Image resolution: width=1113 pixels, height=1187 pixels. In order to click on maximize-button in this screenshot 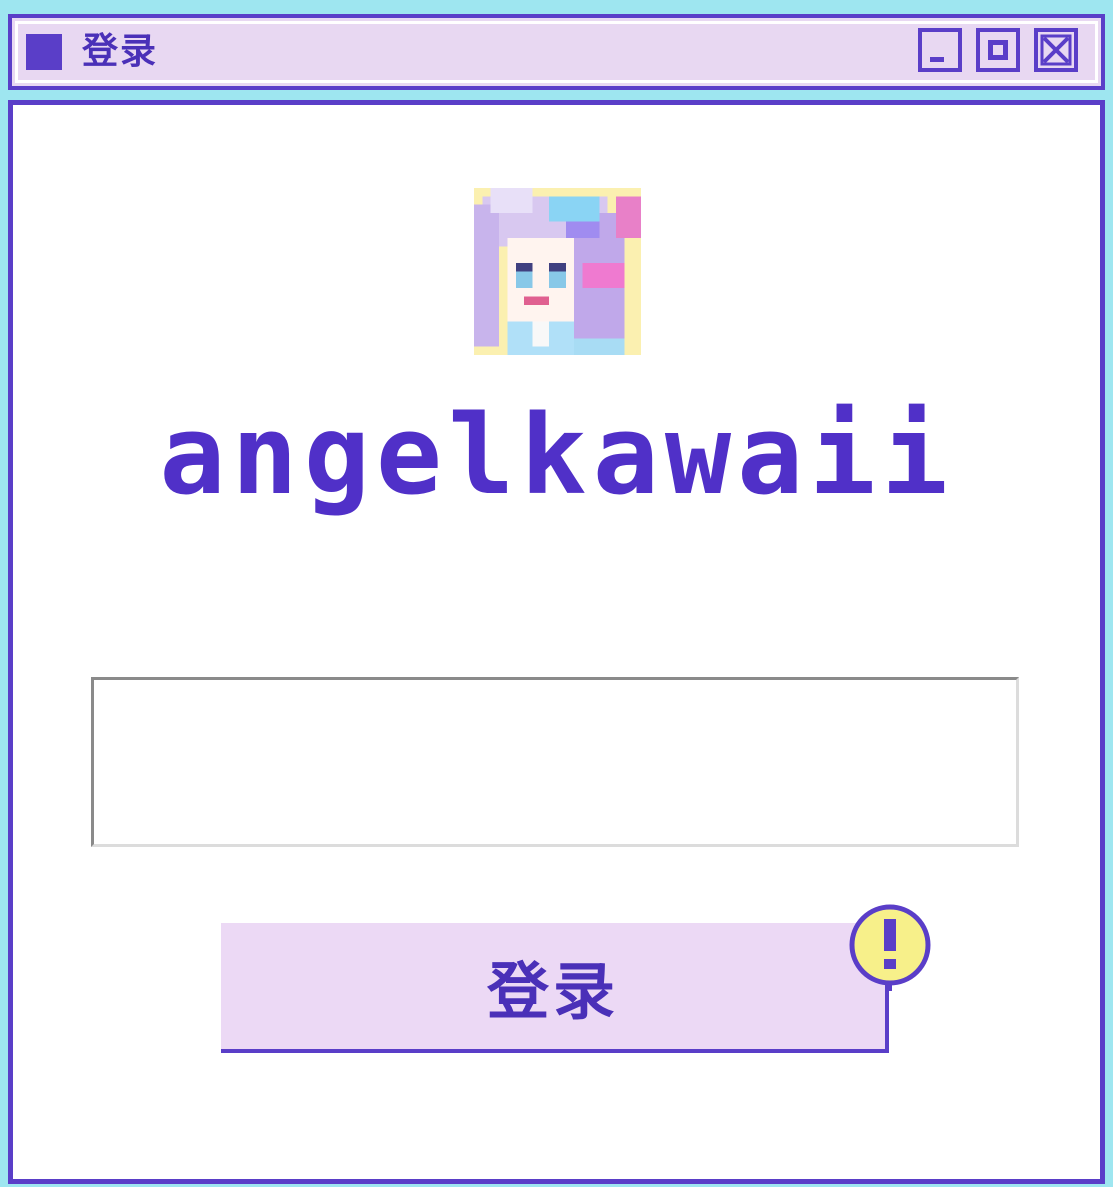, I will do `click(998, 50)`.